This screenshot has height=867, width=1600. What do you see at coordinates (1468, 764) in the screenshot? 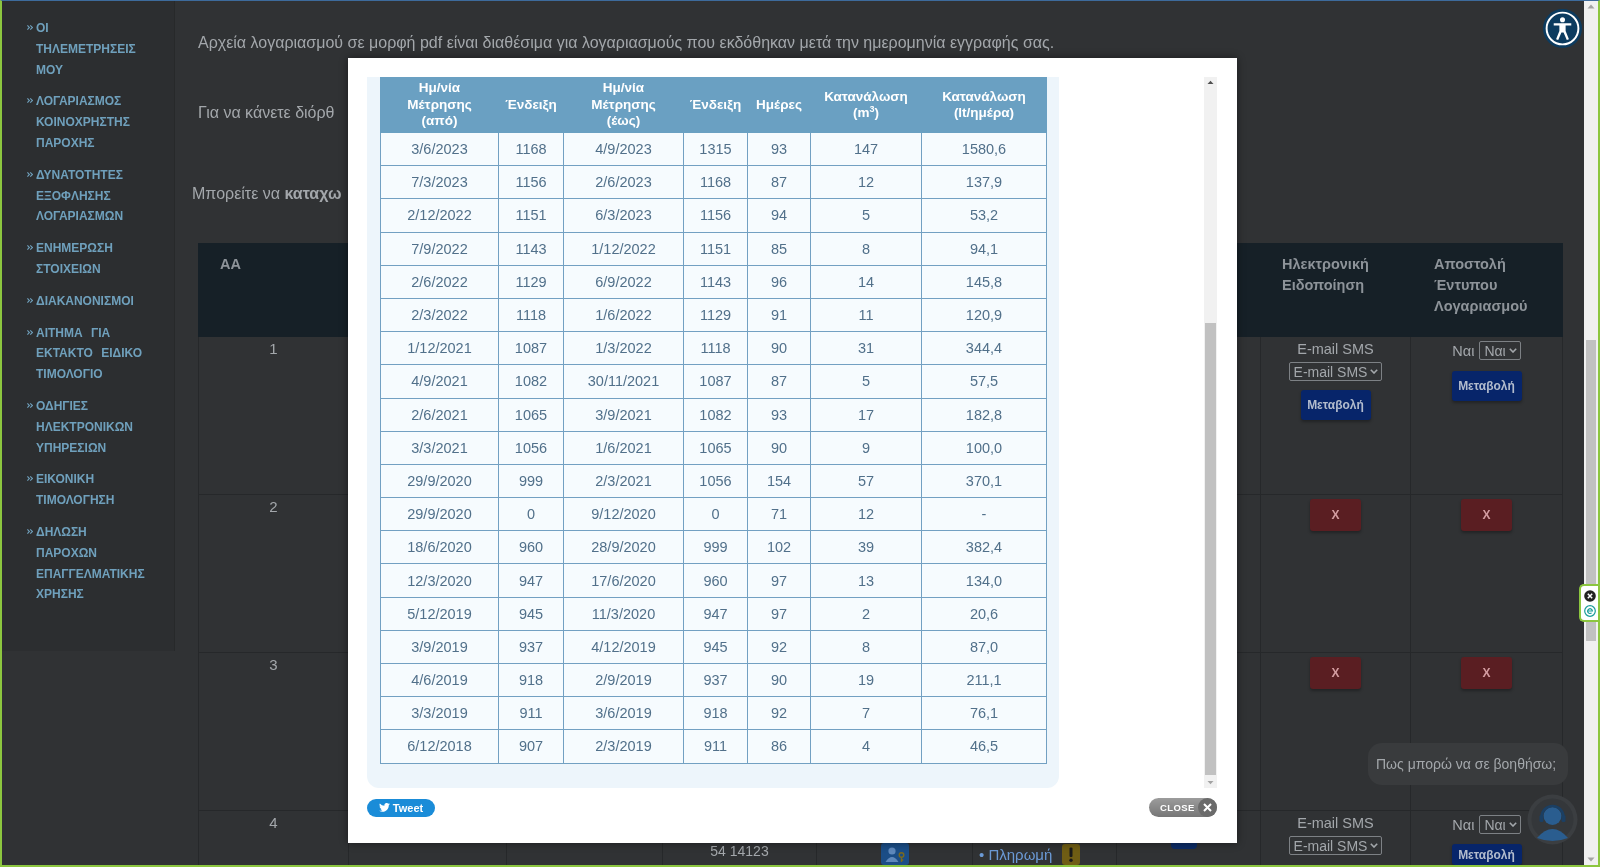
I see `chat-prompt: Πως μπορώ να σε βοηθήσω;` at bounding box center [1468, 764].